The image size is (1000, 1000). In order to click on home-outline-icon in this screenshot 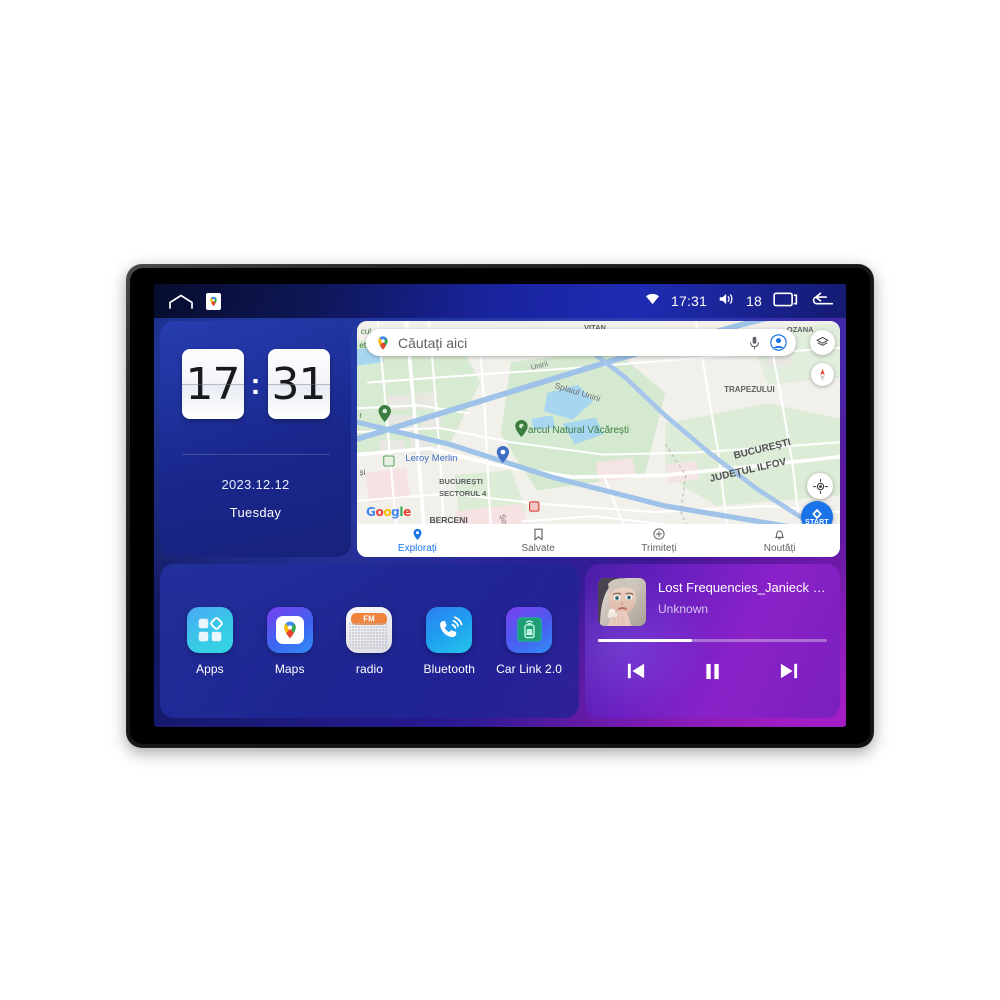, I will do `click(180, 301)`.